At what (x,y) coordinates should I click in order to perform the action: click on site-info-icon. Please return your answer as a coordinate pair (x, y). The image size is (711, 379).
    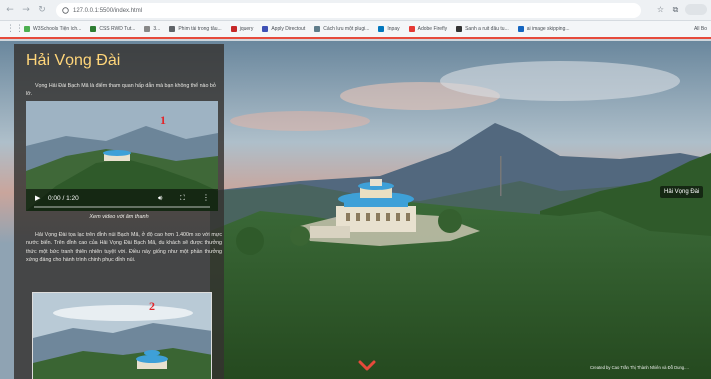
    Looking at the image, I should click on (65, 10).